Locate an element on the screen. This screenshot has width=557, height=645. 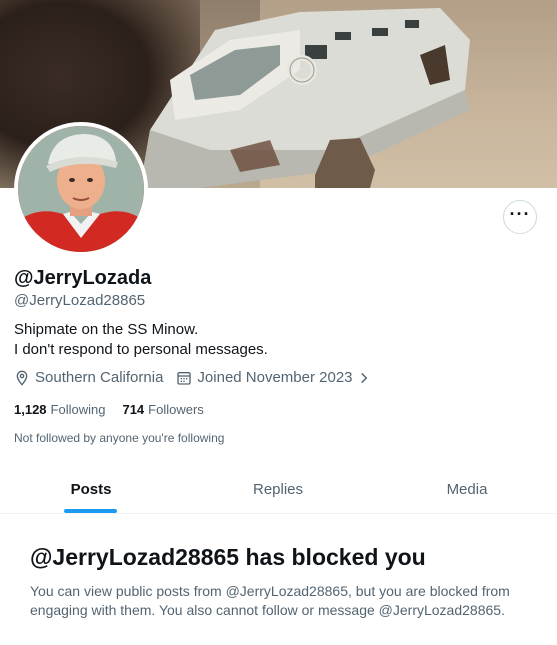
display-name: @JerryLozada is located at coordinates (83, 278).